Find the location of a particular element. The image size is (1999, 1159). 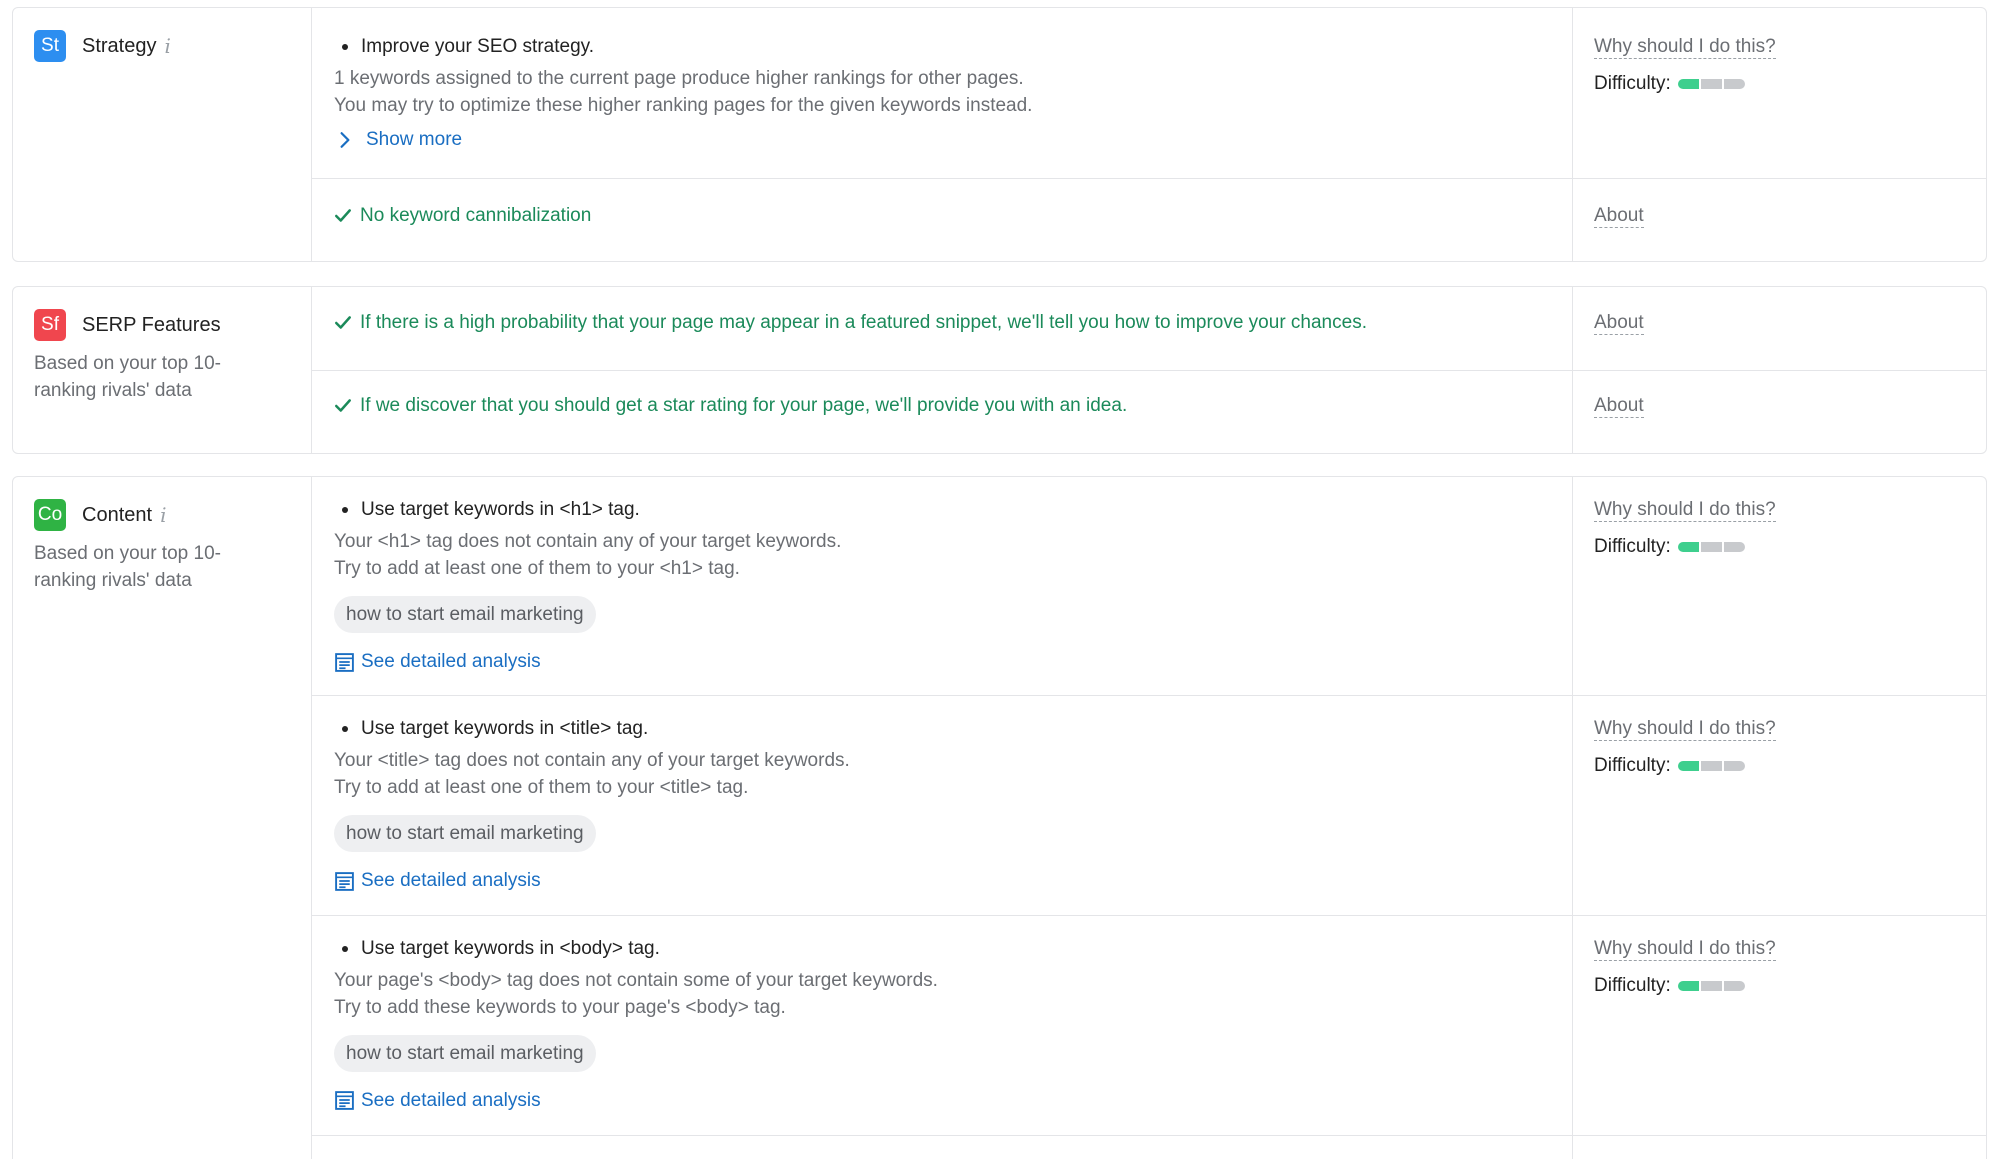

content-title: Content is located at coordinates (117, 514).